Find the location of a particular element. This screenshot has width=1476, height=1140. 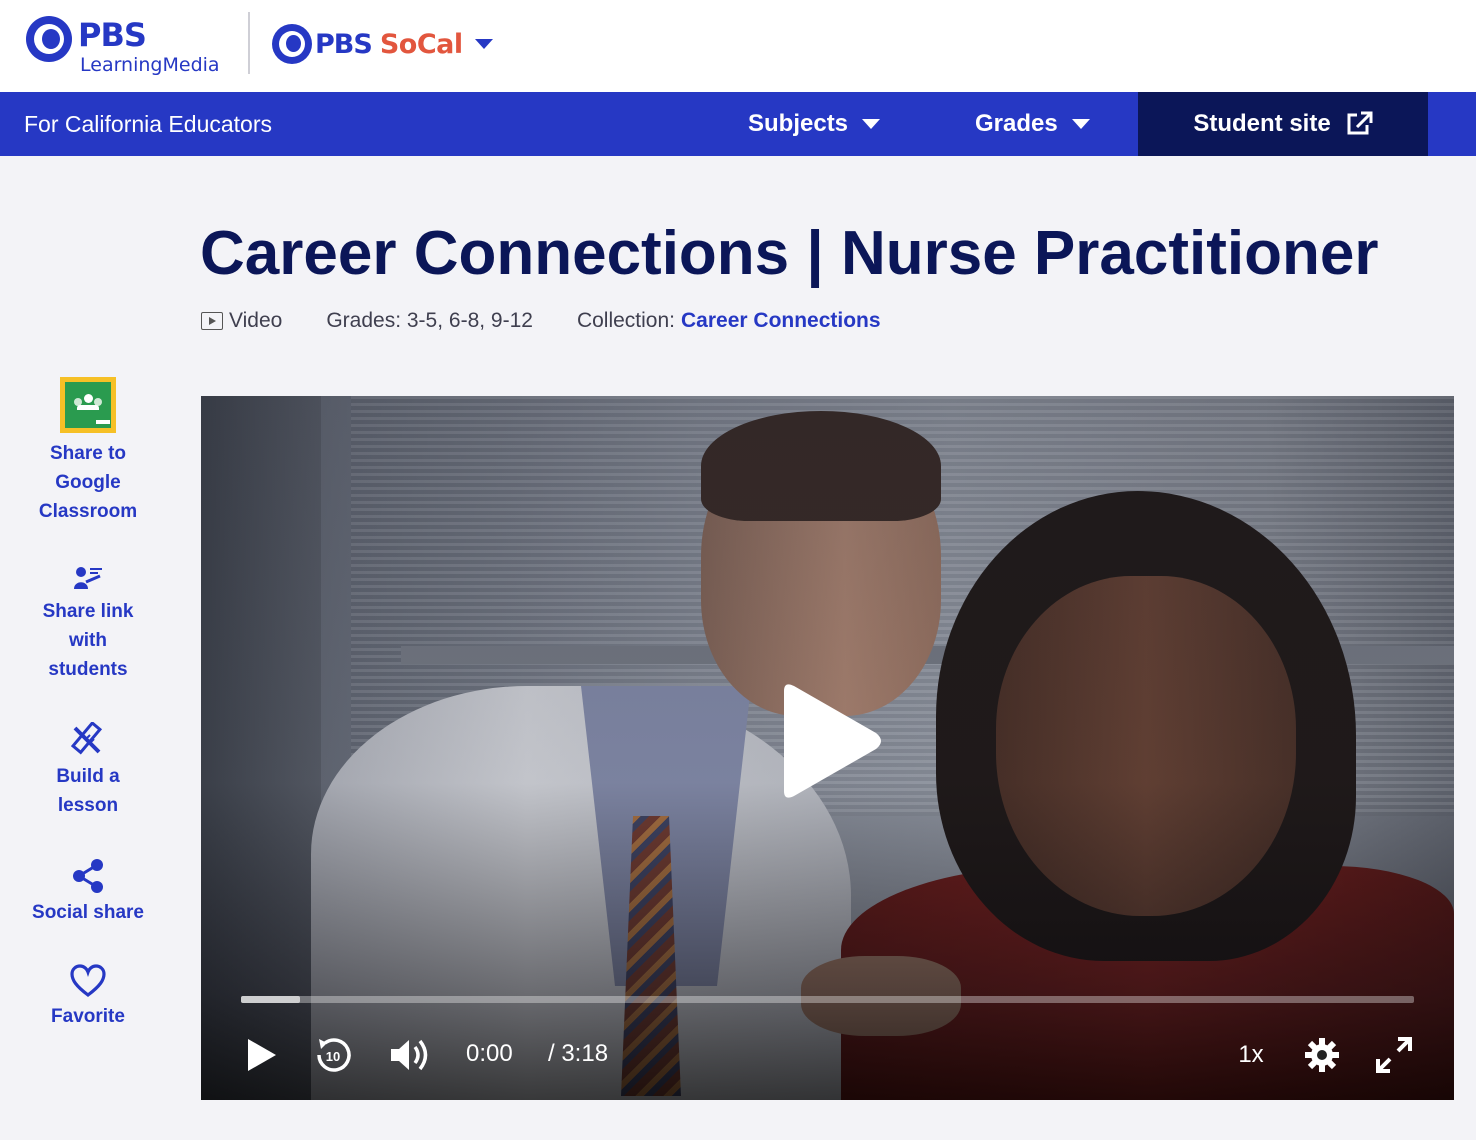

play-button is located at coordinates (261, 1055).